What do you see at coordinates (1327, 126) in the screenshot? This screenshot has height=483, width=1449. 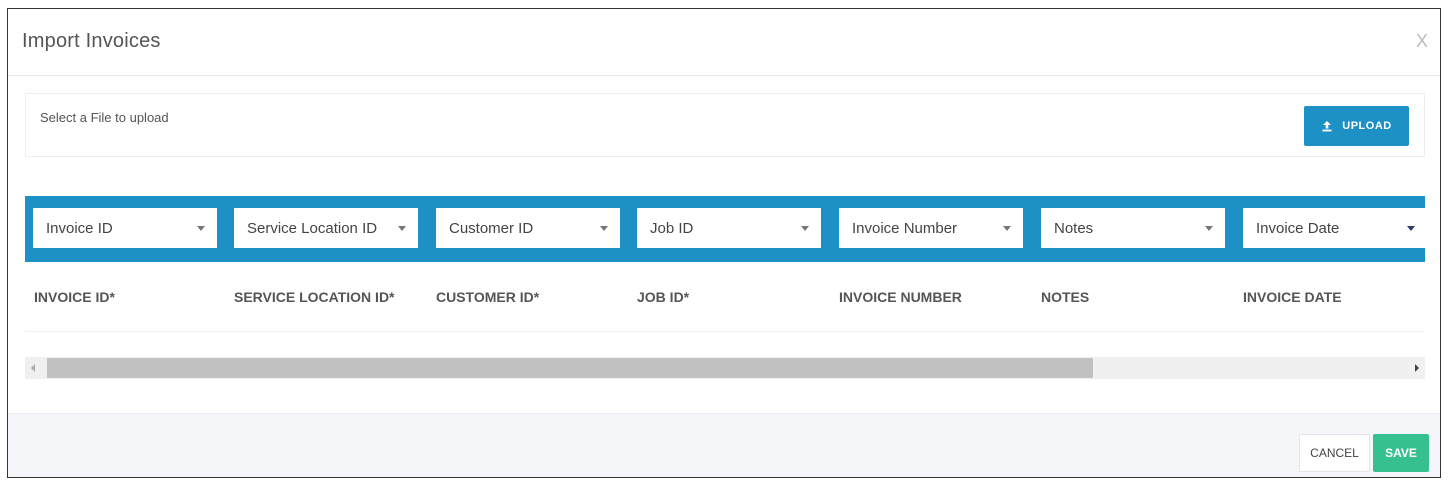 I see `upload-icon` at bounding box center [1327, 126].